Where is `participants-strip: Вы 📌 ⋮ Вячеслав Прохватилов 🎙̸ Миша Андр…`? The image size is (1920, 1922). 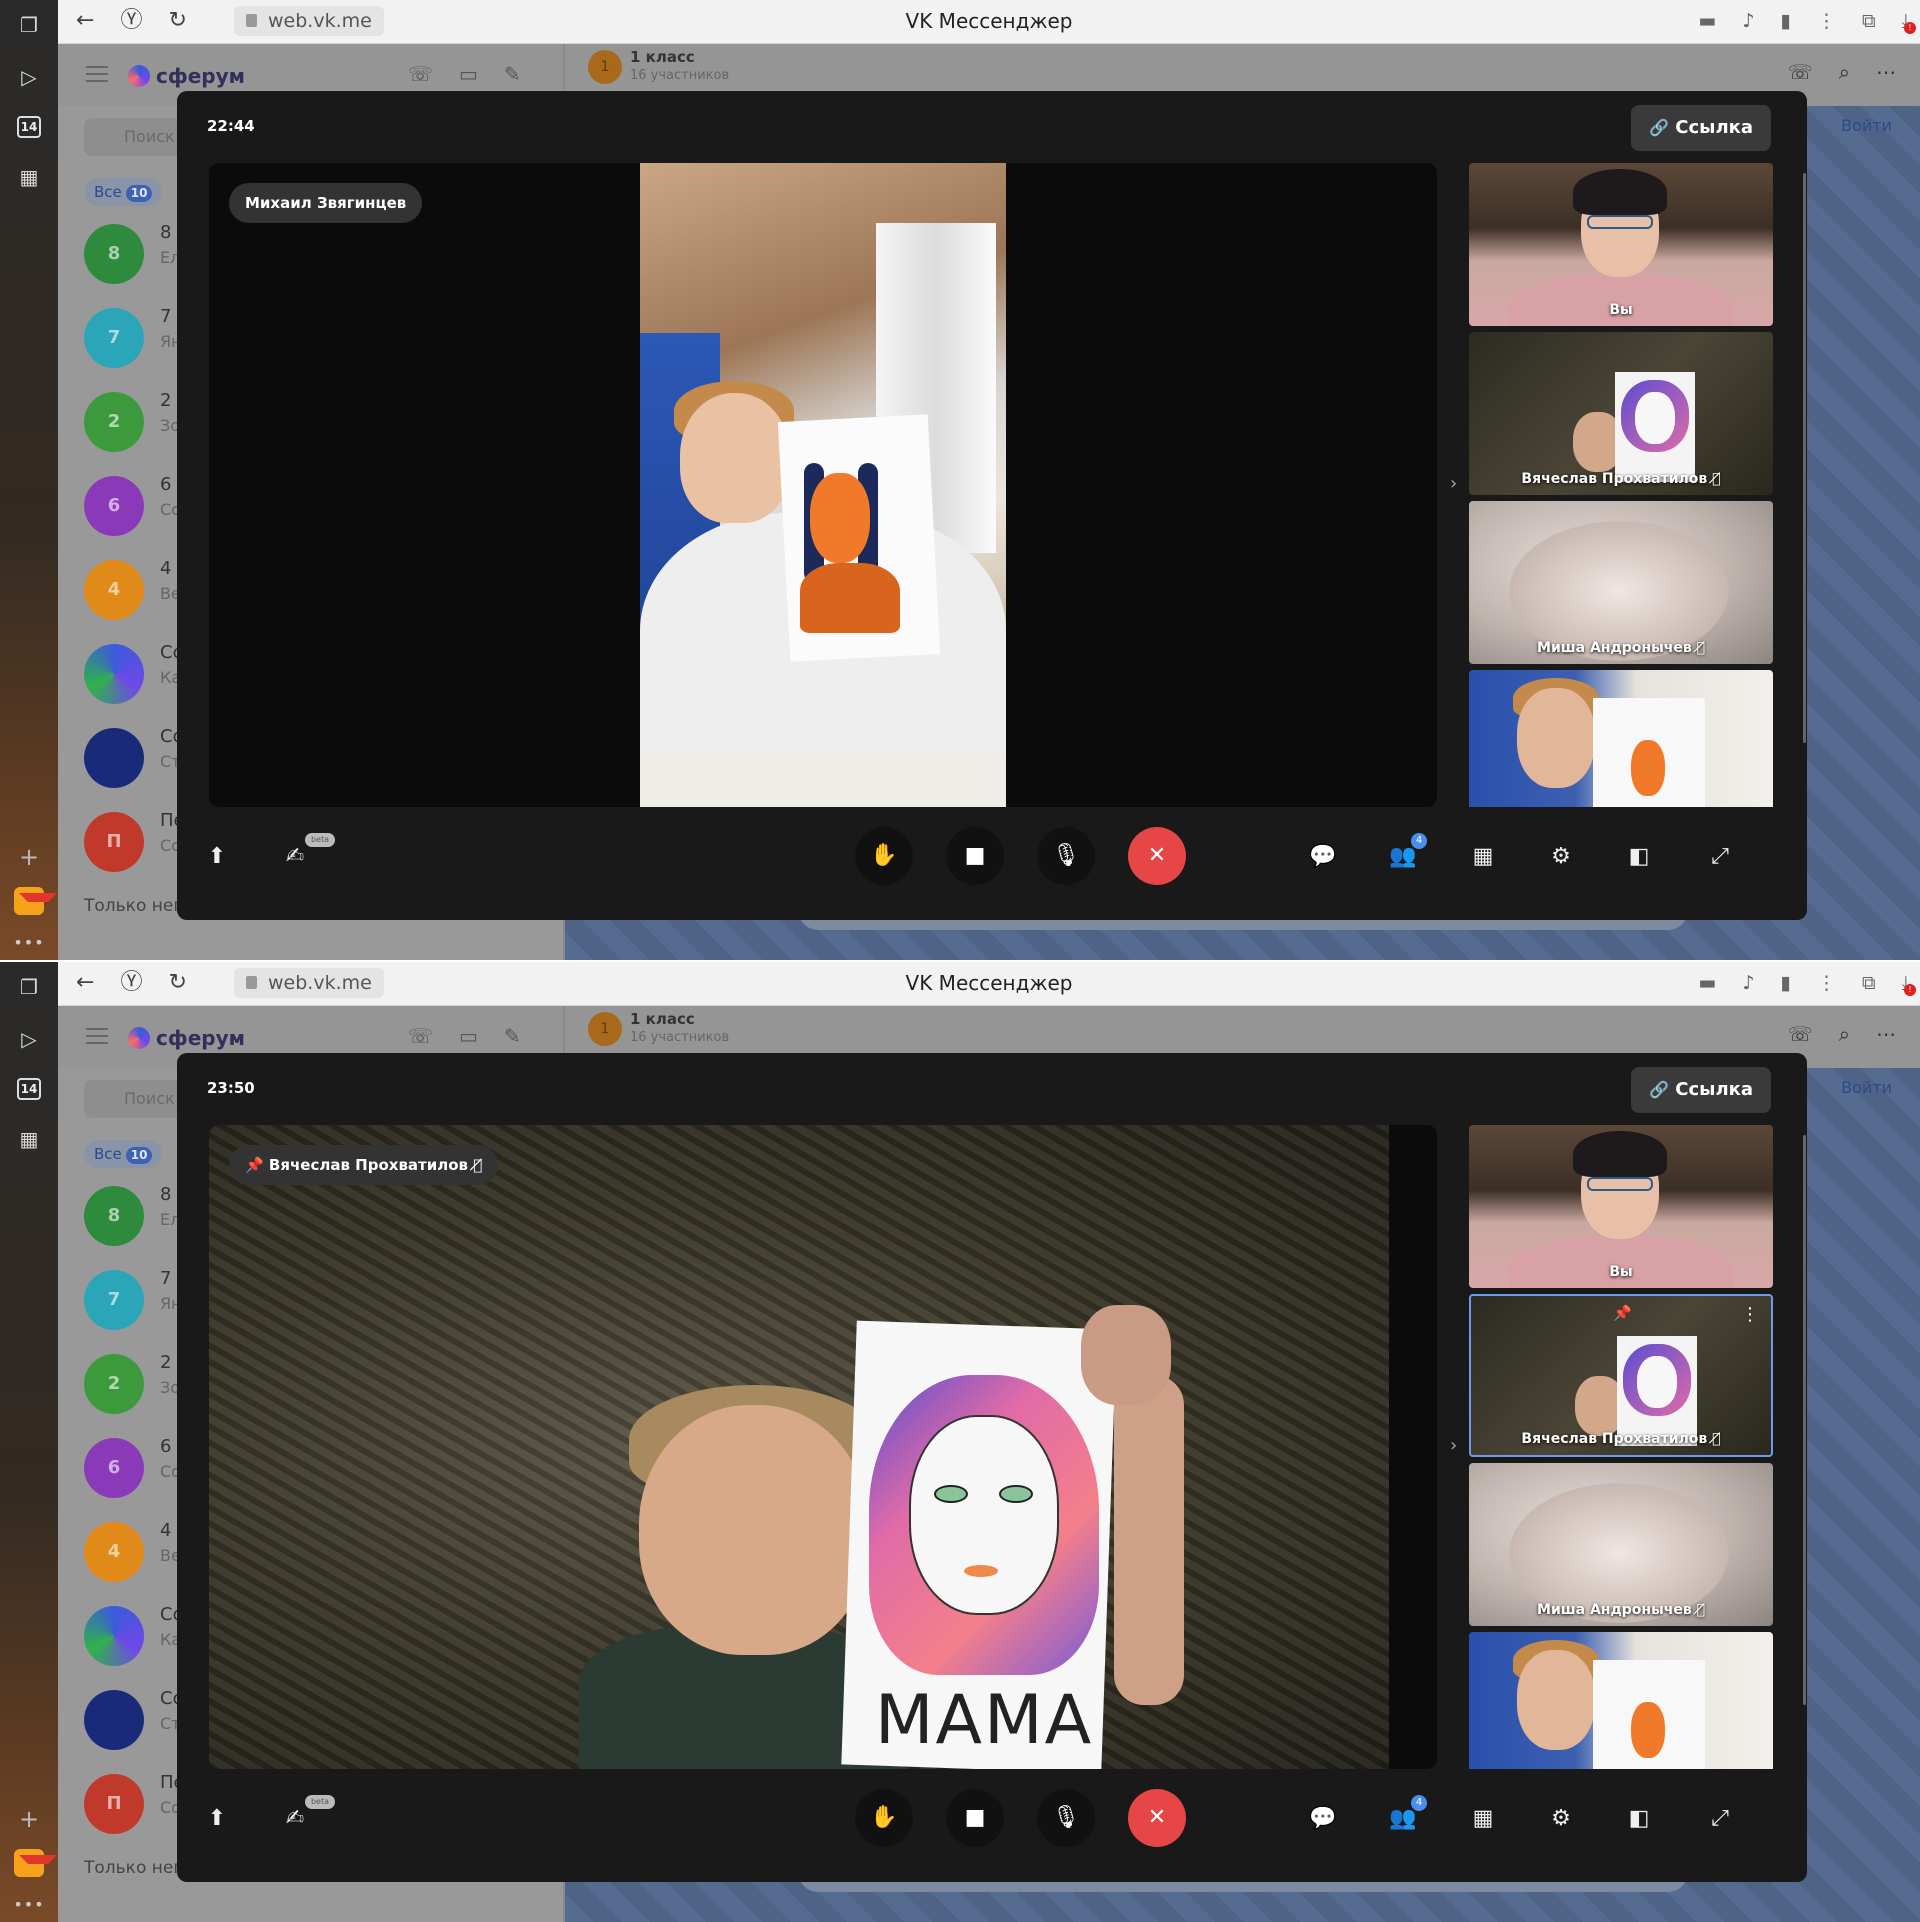
participants-strip: Вы 📌 ⋮ Вячеслав Прохватилов 🎙̸ Миша Андр… is located at coordinates (1621, 1447).